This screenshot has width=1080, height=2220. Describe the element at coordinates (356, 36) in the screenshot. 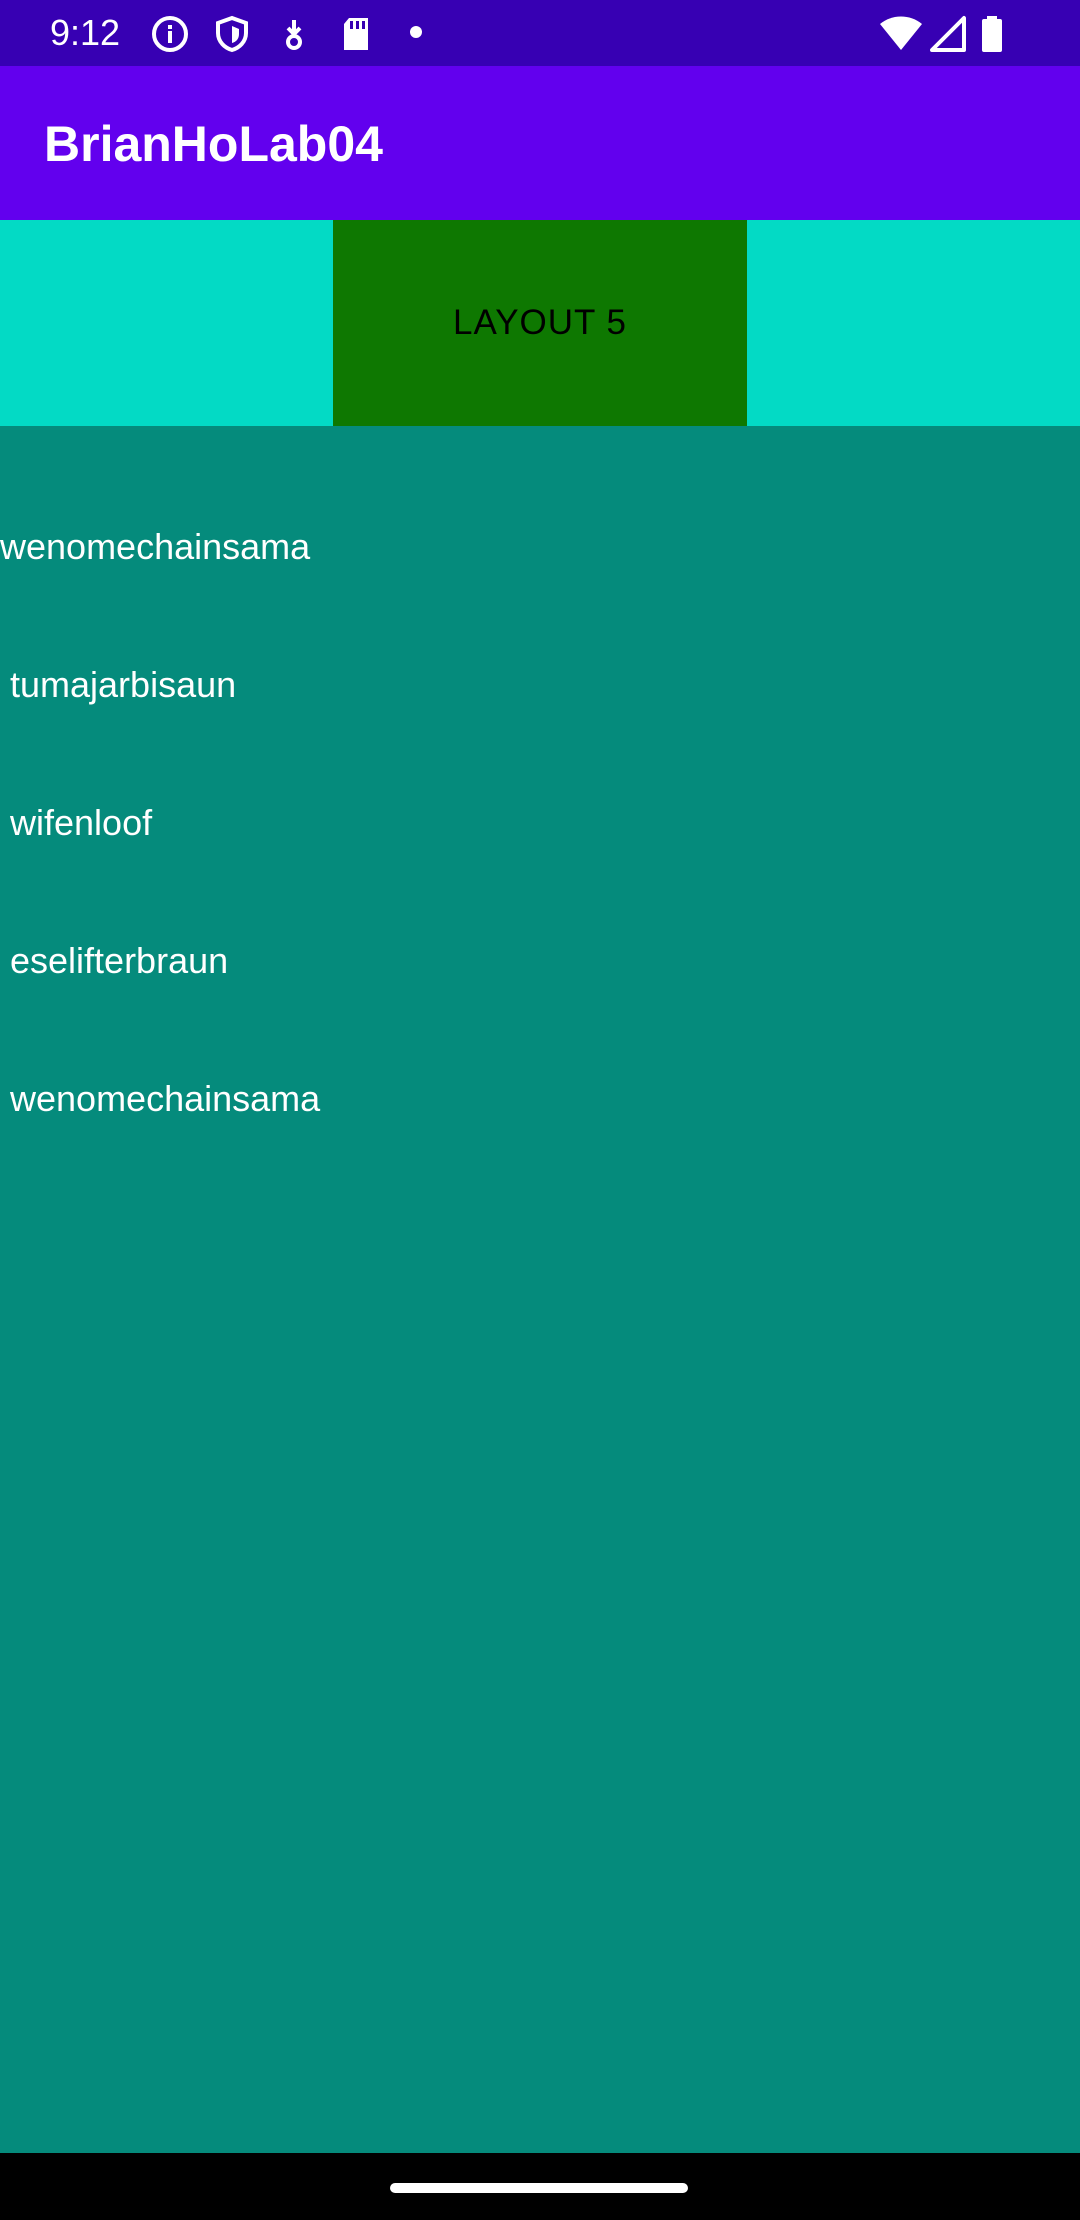

I see `sd-card-icon` at that location.